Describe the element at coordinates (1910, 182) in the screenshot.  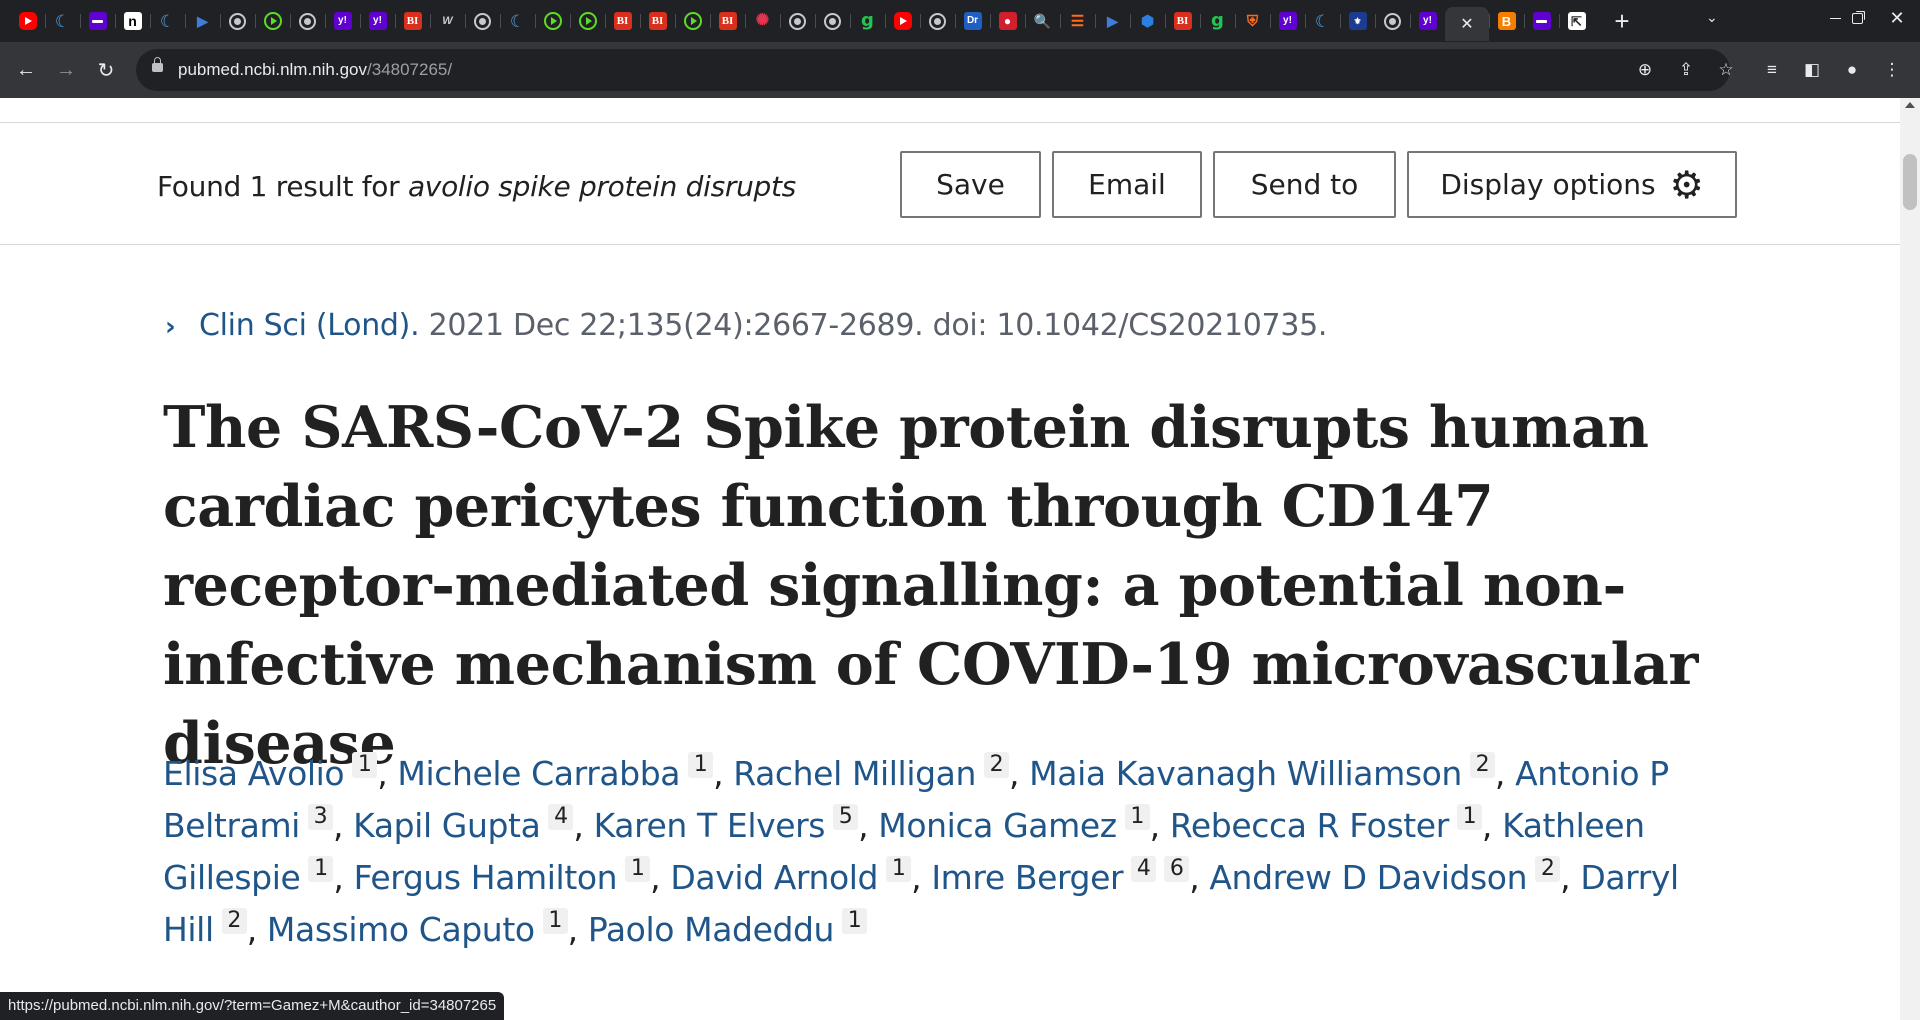
I see `scrollbar-thumb` at that location.